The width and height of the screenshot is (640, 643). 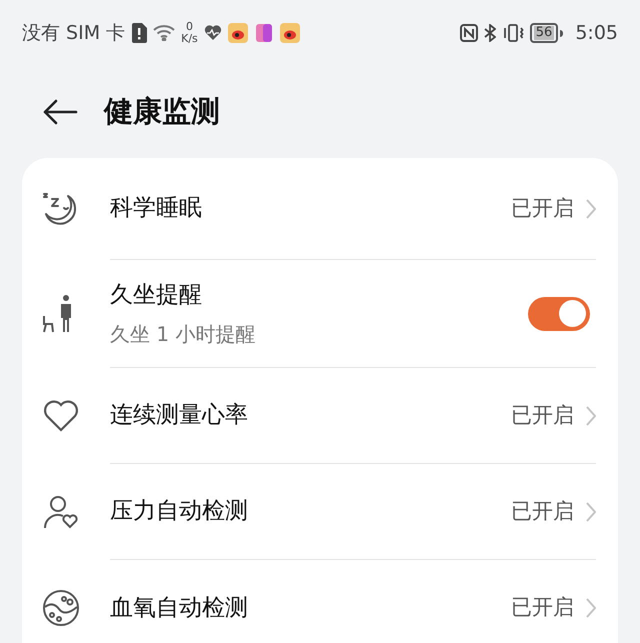 I want to click on bluetooth-icon, so click(x=490, y=33).